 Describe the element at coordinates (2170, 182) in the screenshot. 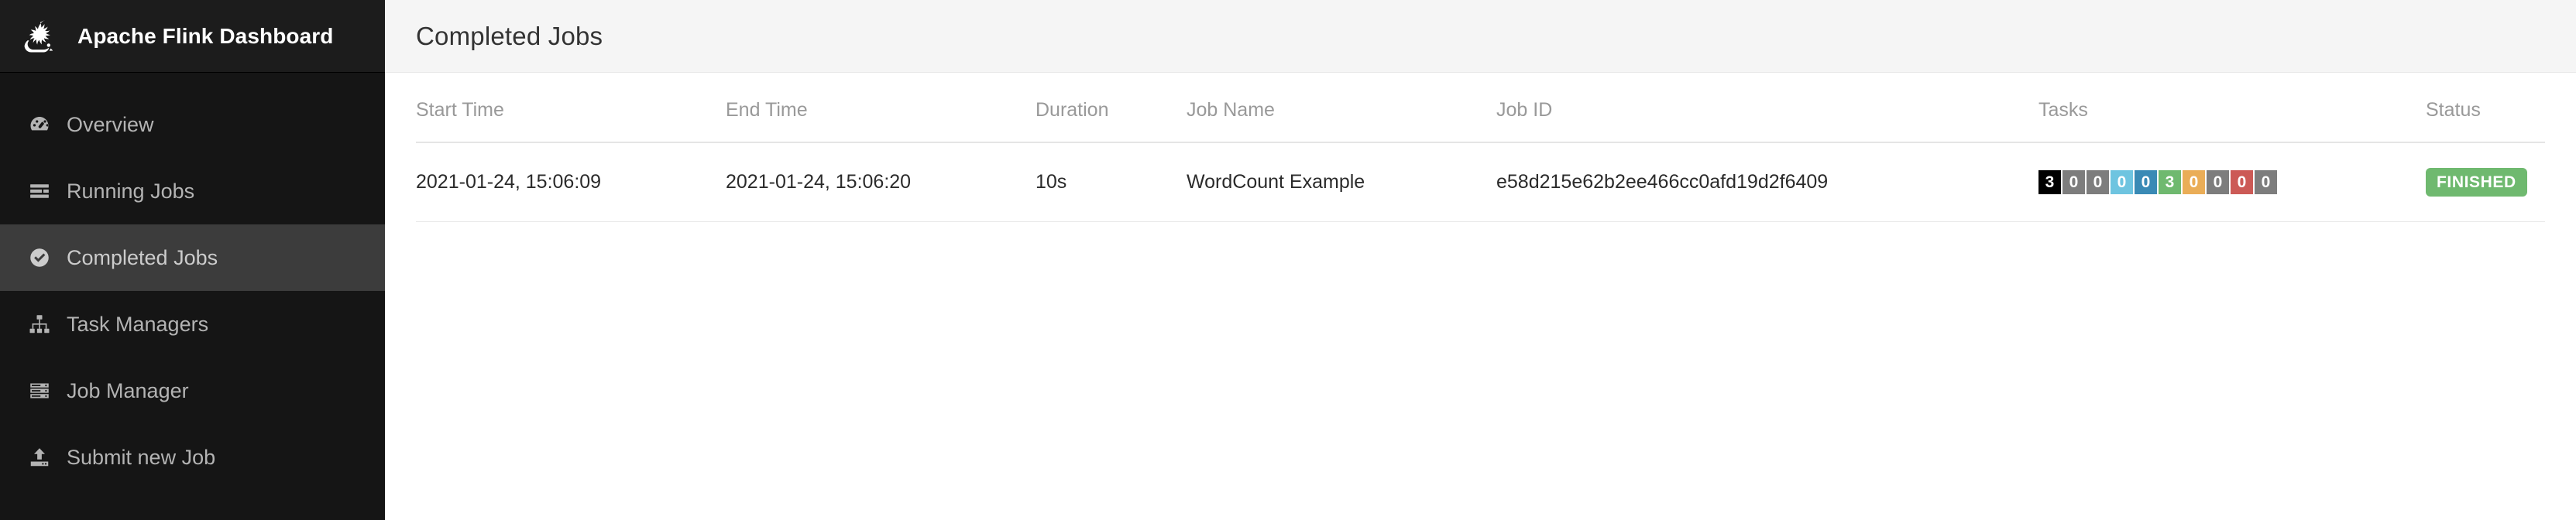

I see `task-count-finished: 3` at that location.